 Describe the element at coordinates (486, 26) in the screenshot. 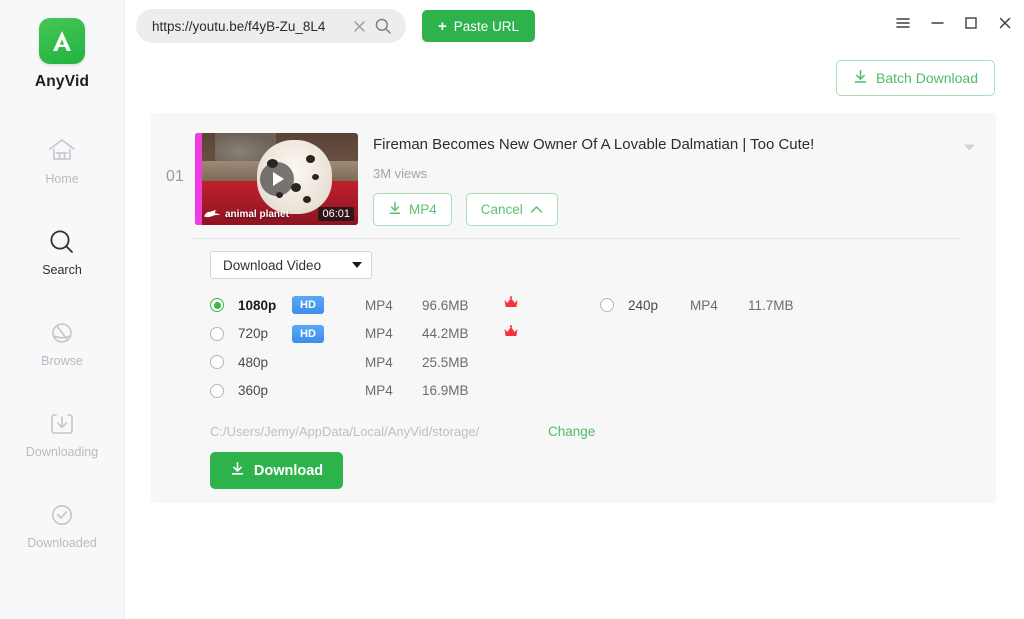

I see `paste-url-label: Paste URL` at that location.